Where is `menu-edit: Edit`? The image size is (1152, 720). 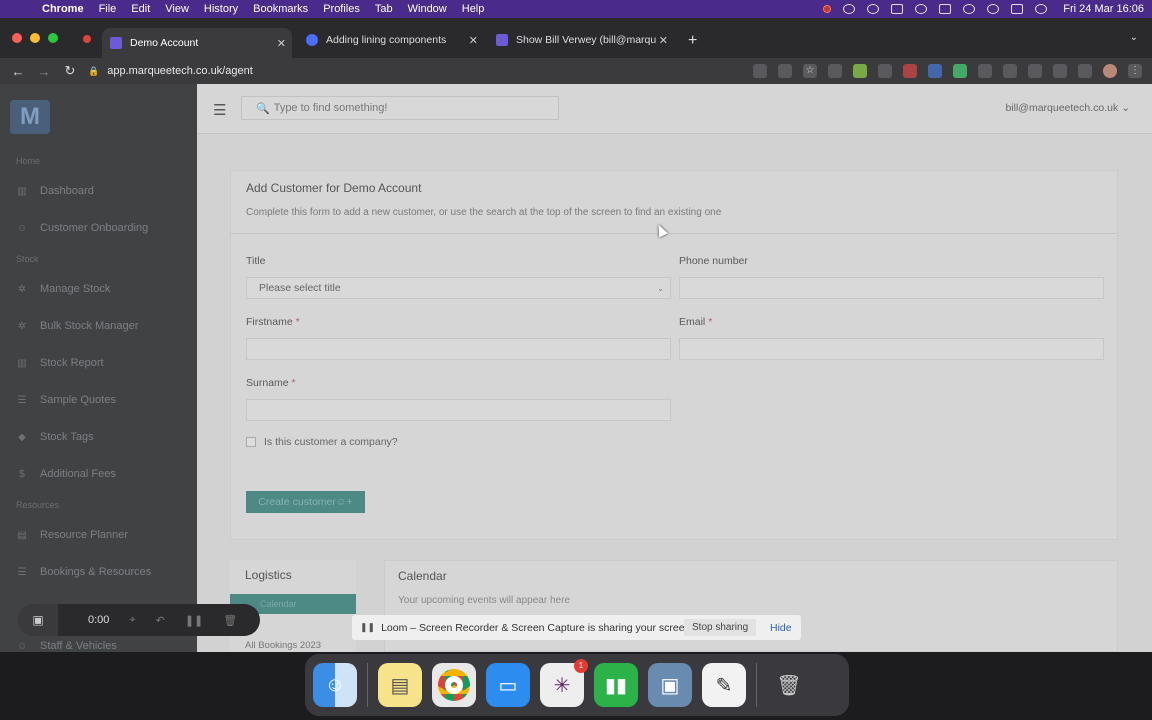
menu-edit: Edit is located at coordinates (140, 9).